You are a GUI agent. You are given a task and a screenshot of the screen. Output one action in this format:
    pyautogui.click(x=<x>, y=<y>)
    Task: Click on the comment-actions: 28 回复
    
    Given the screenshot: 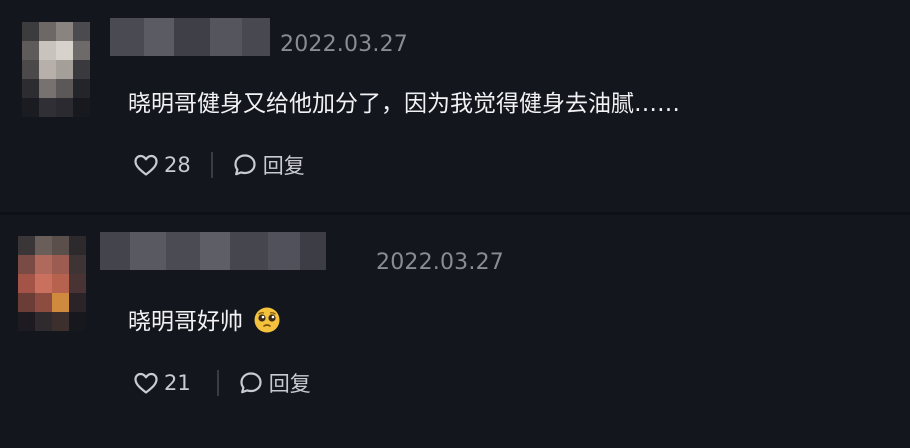 What is the action you would take?
    pyautogui.click(x=218, y=165)
    